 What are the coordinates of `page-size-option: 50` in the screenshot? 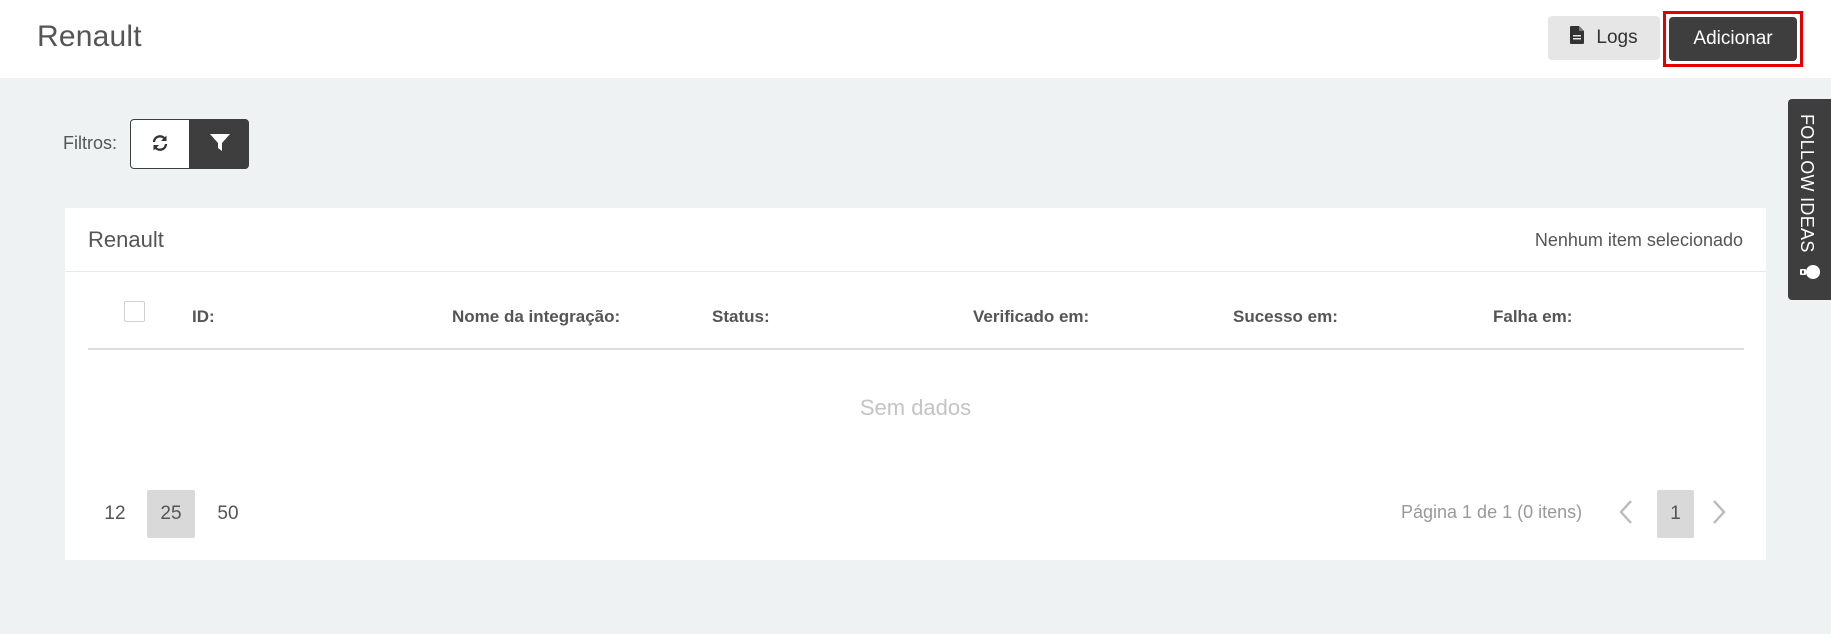 It's located at (228, 514).